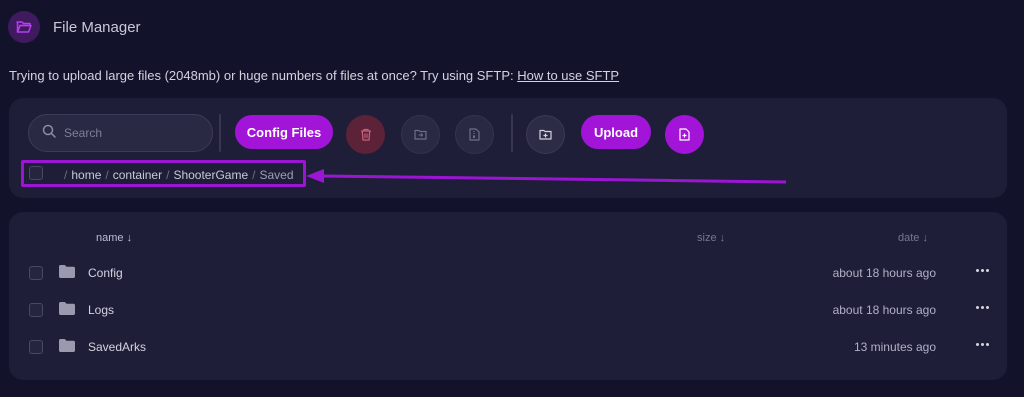 This screenshot has width=1024, height=397. I want to click on search-icon, so click(49, 133).